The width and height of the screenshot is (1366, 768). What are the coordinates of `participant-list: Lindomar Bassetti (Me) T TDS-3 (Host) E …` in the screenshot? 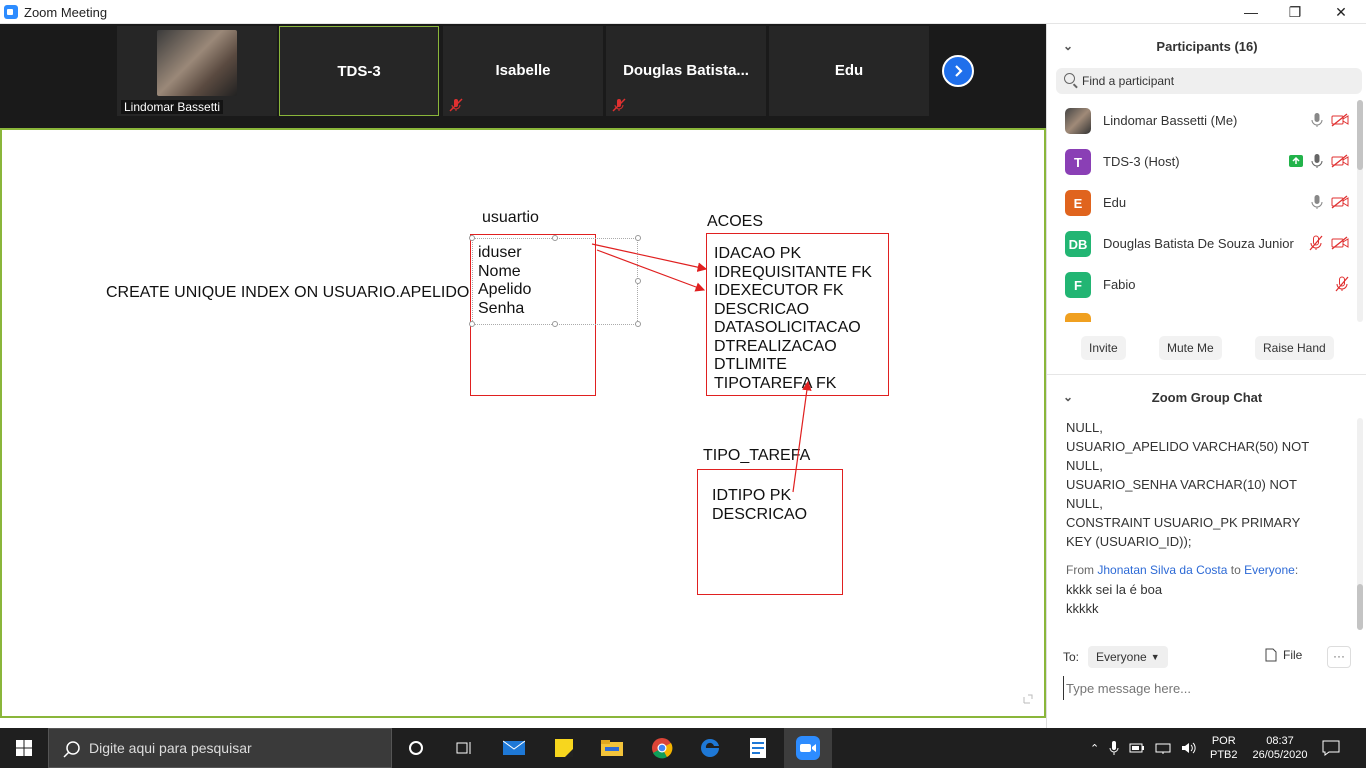 It's located at (1200, 211).